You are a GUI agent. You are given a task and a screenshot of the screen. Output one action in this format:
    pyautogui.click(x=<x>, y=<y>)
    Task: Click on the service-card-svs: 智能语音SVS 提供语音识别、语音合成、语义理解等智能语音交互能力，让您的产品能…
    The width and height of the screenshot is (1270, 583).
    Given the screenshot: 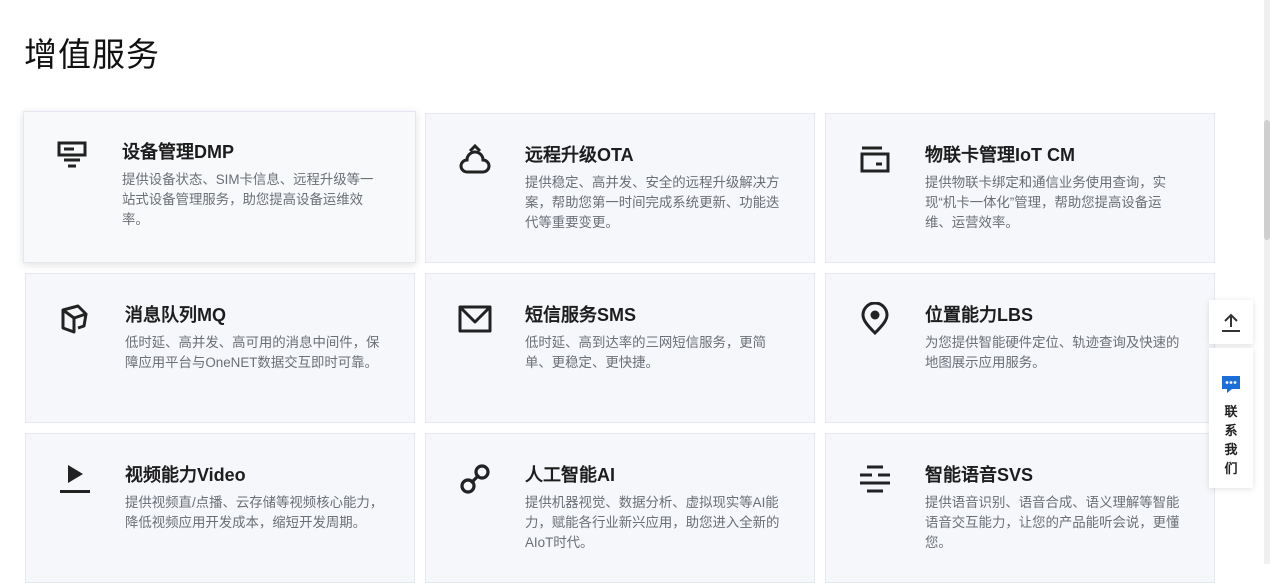 What is the action you would take?
    pyautogui.click(x=1020, y=508)
    